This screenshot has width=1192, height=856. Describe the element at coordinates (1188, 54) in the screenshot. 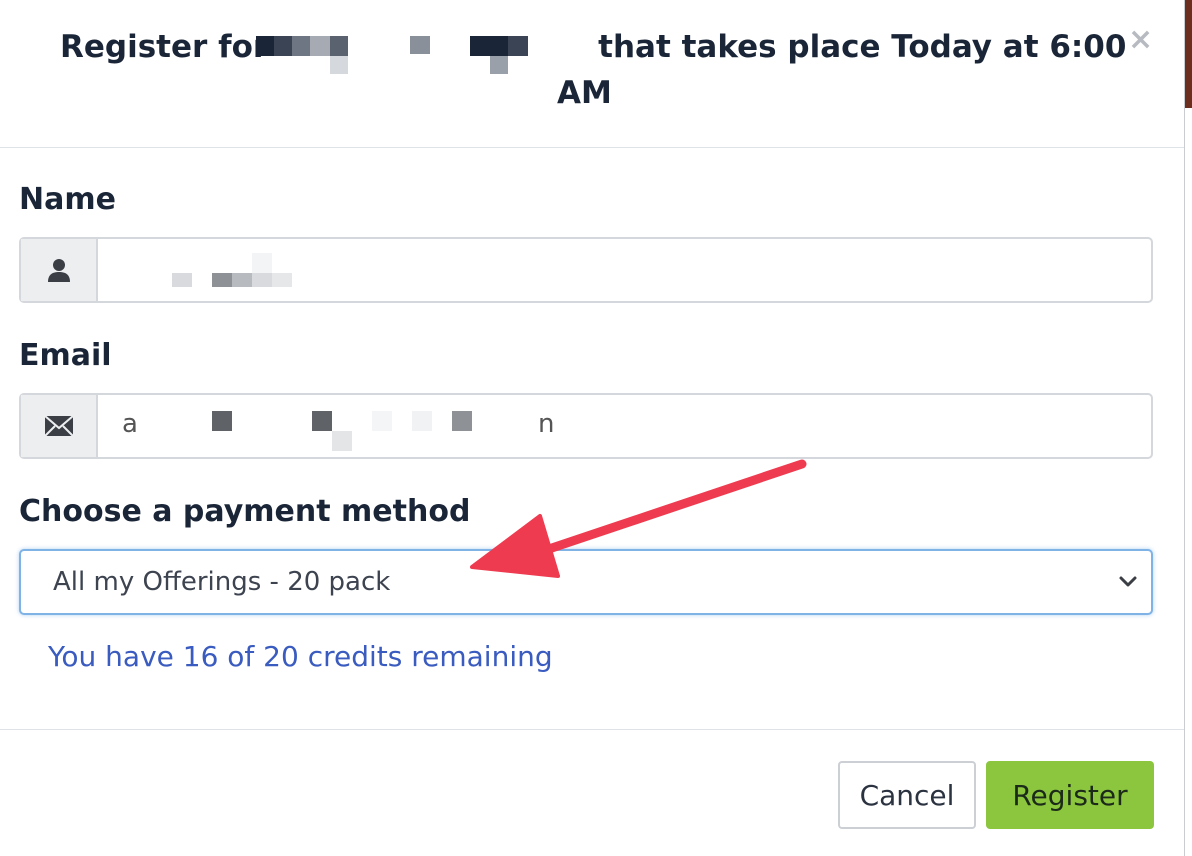

I see `background-page-strip` at that location.